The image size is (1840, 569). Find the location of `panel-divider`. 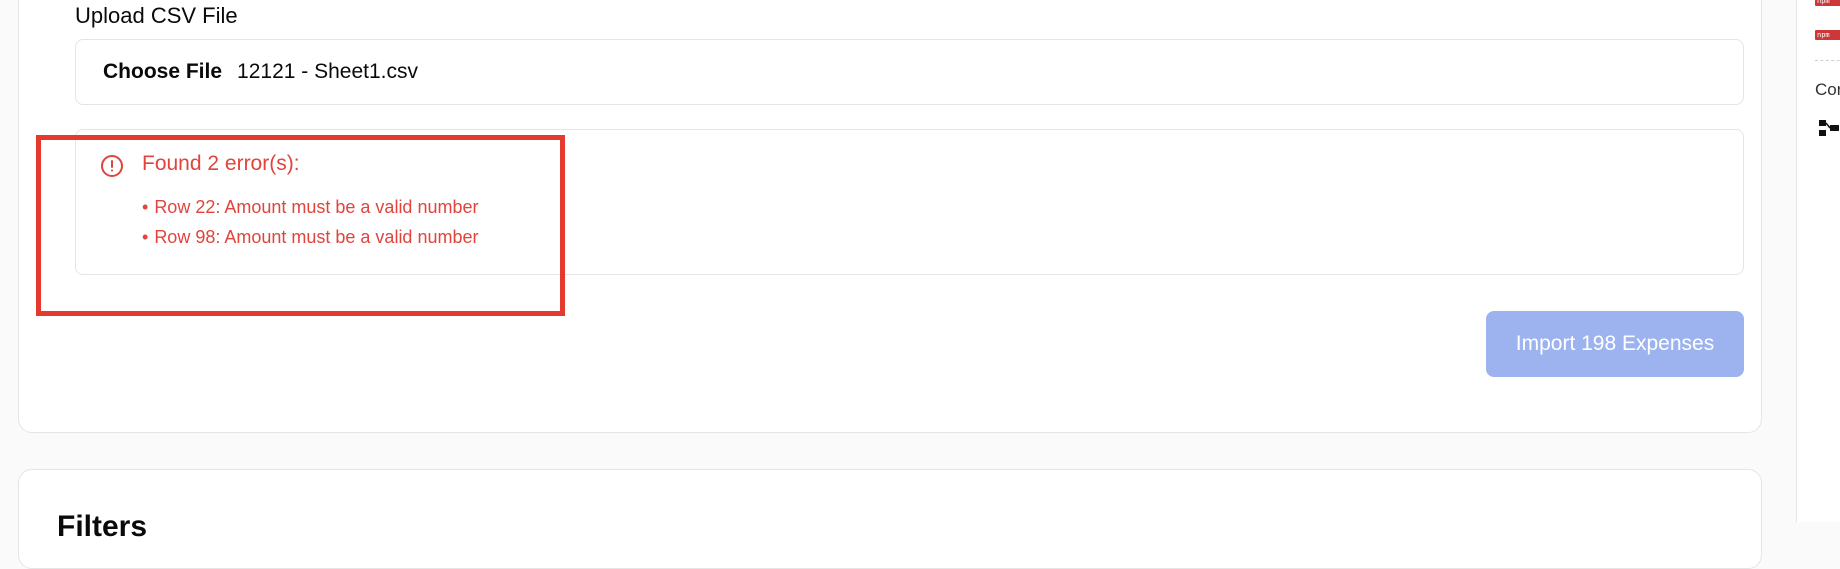

panel-divider is located at coordinates (1827, 60).